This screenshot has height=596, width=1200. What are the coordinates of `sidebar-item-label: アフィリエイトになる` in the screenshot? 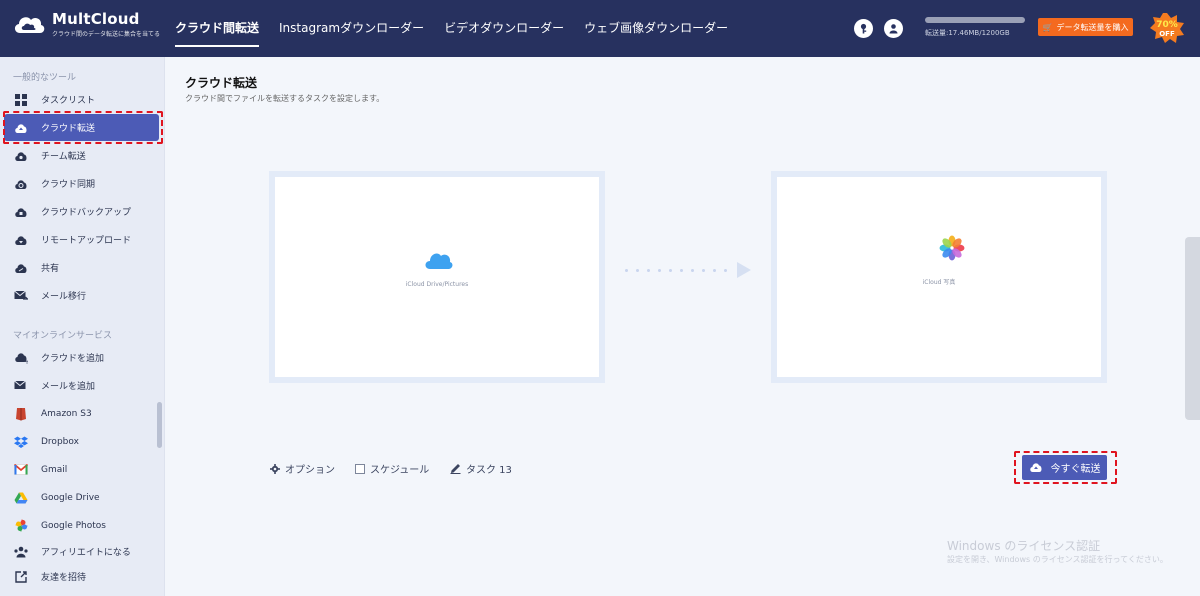 It's located at (86, 553).